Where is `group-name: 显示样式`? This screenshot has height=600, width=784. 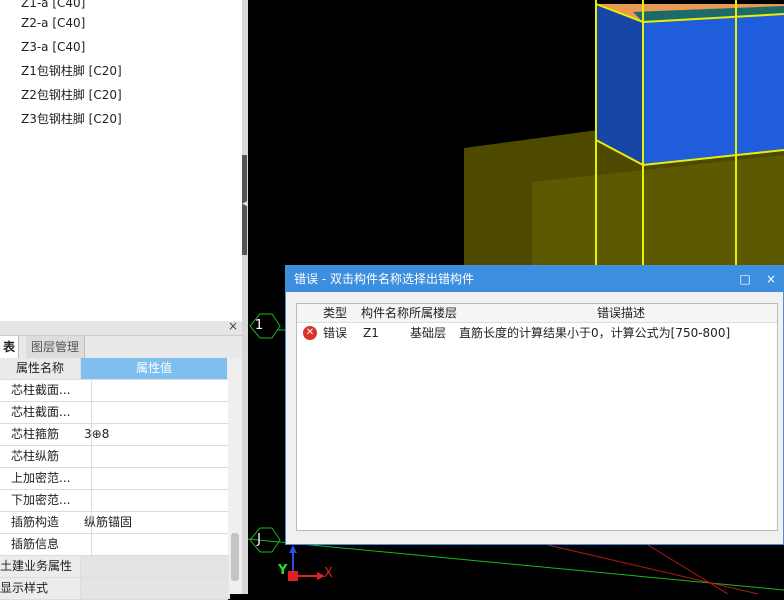
group-name: 显示样式 is located at coordinates (40, 588).